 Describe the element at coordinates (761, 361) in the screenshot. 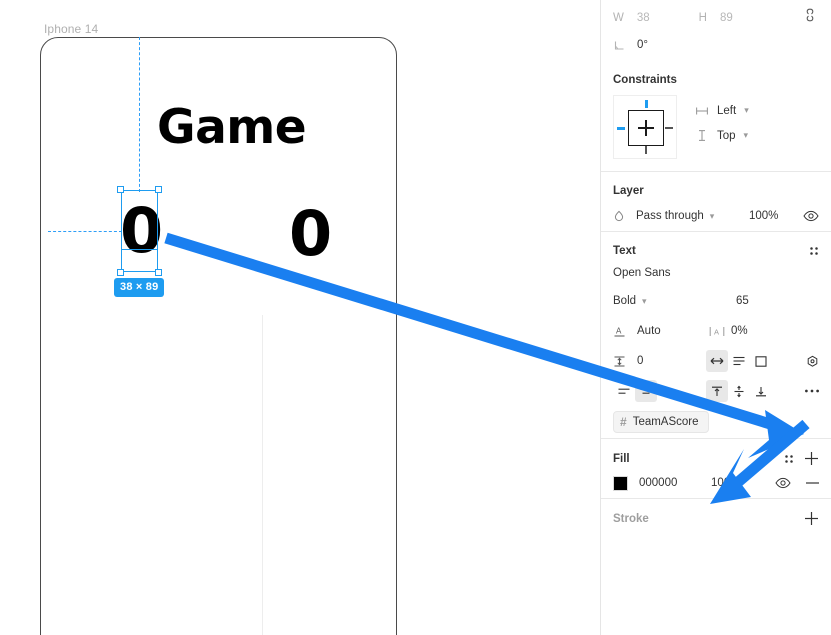

I see `fixed-size-icon` at that location.